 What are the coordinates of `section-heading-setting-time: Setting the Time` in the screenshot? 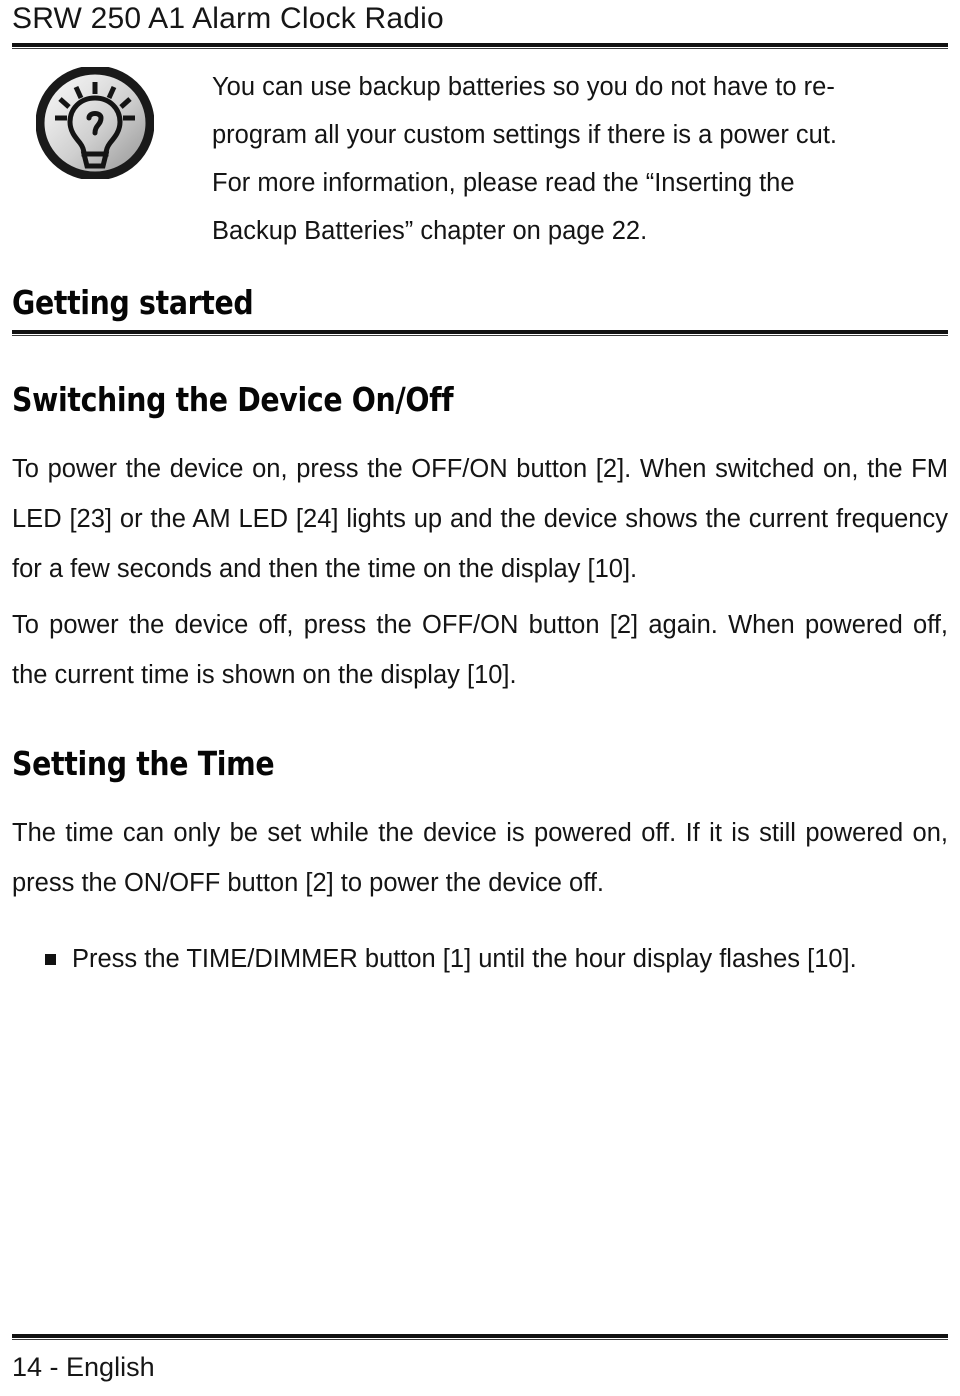 It's located at (143, 763).